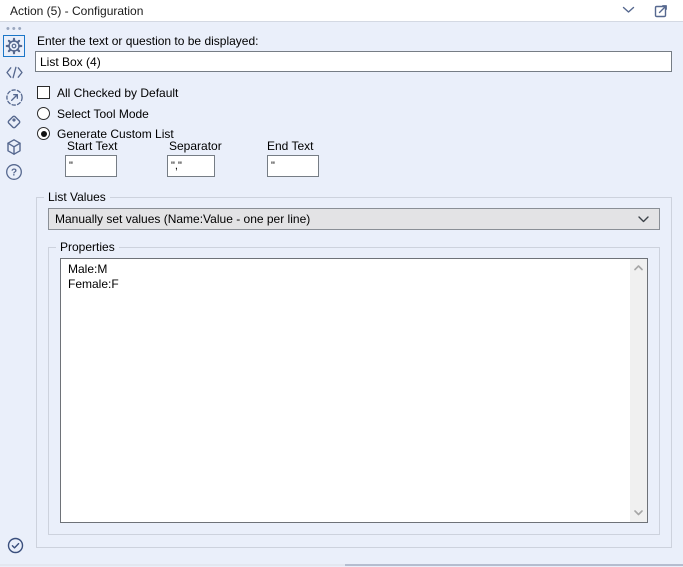 The height and width of the screenshot is (567, 683). I want to click on gear-icon, so click(14, 46).